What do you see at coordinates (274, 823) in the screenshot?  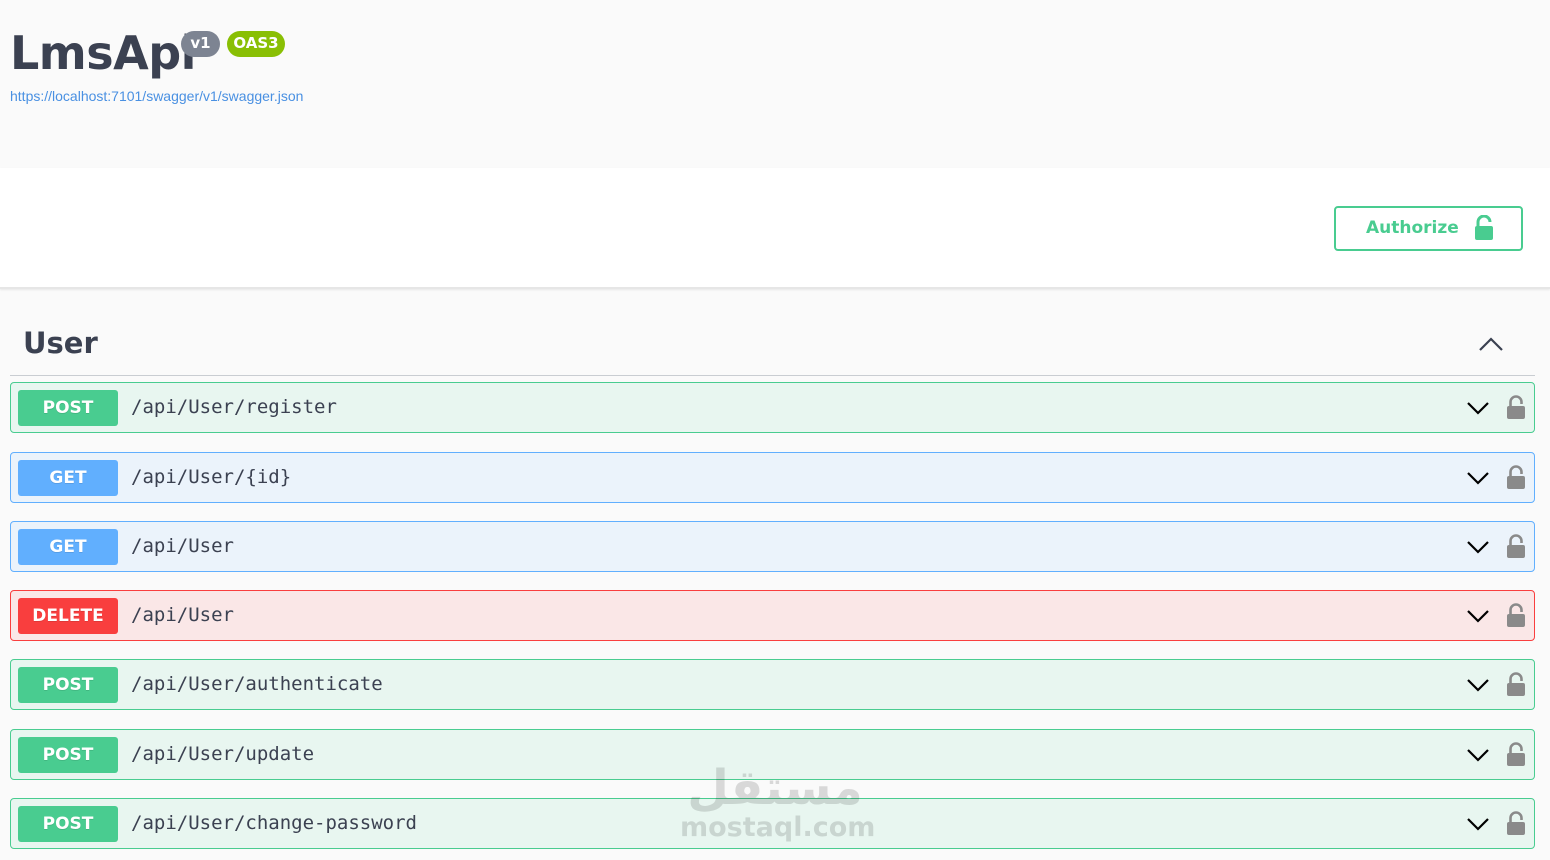 I see `operation-path: /api/User/change-password` at bounding box center [274, 823].